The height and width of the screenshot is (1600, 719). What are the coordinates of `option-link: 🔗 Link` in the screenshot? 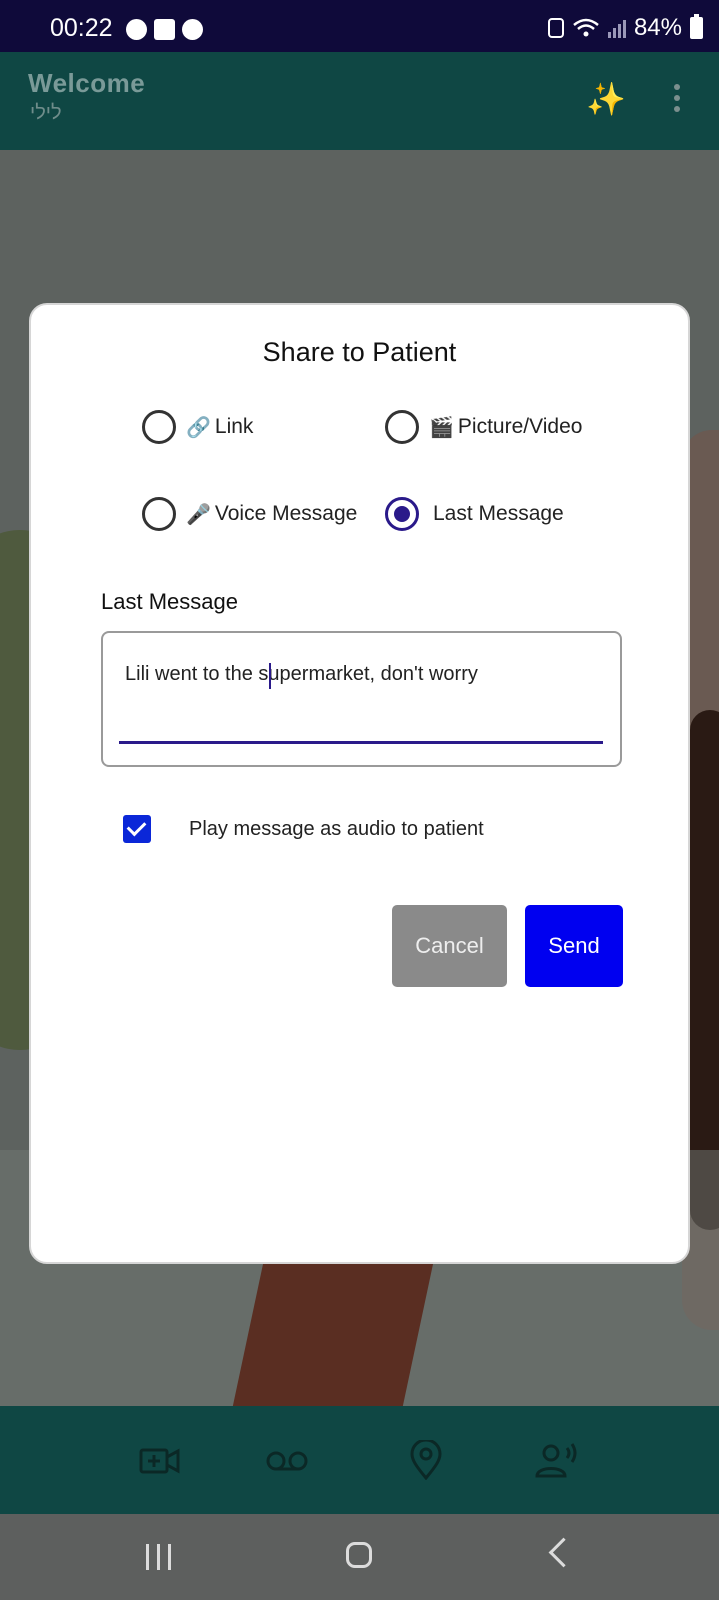 It's located at (197, 427).